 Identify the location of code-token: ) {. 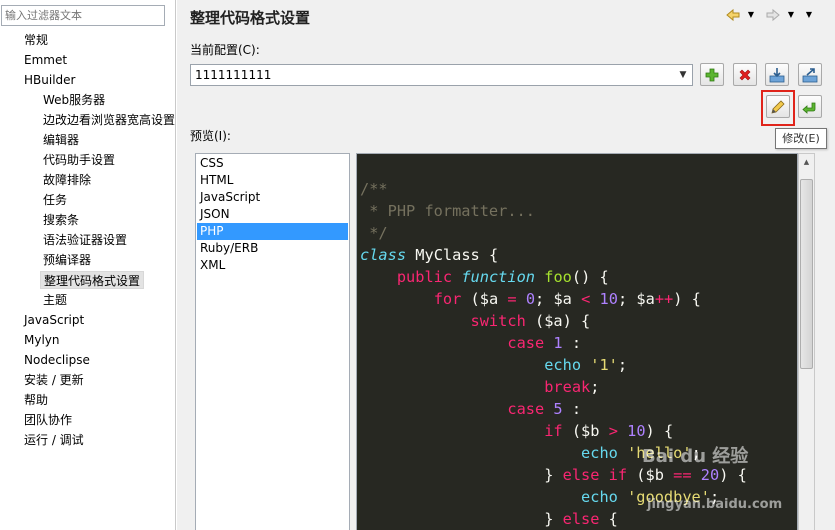
(659, 431).